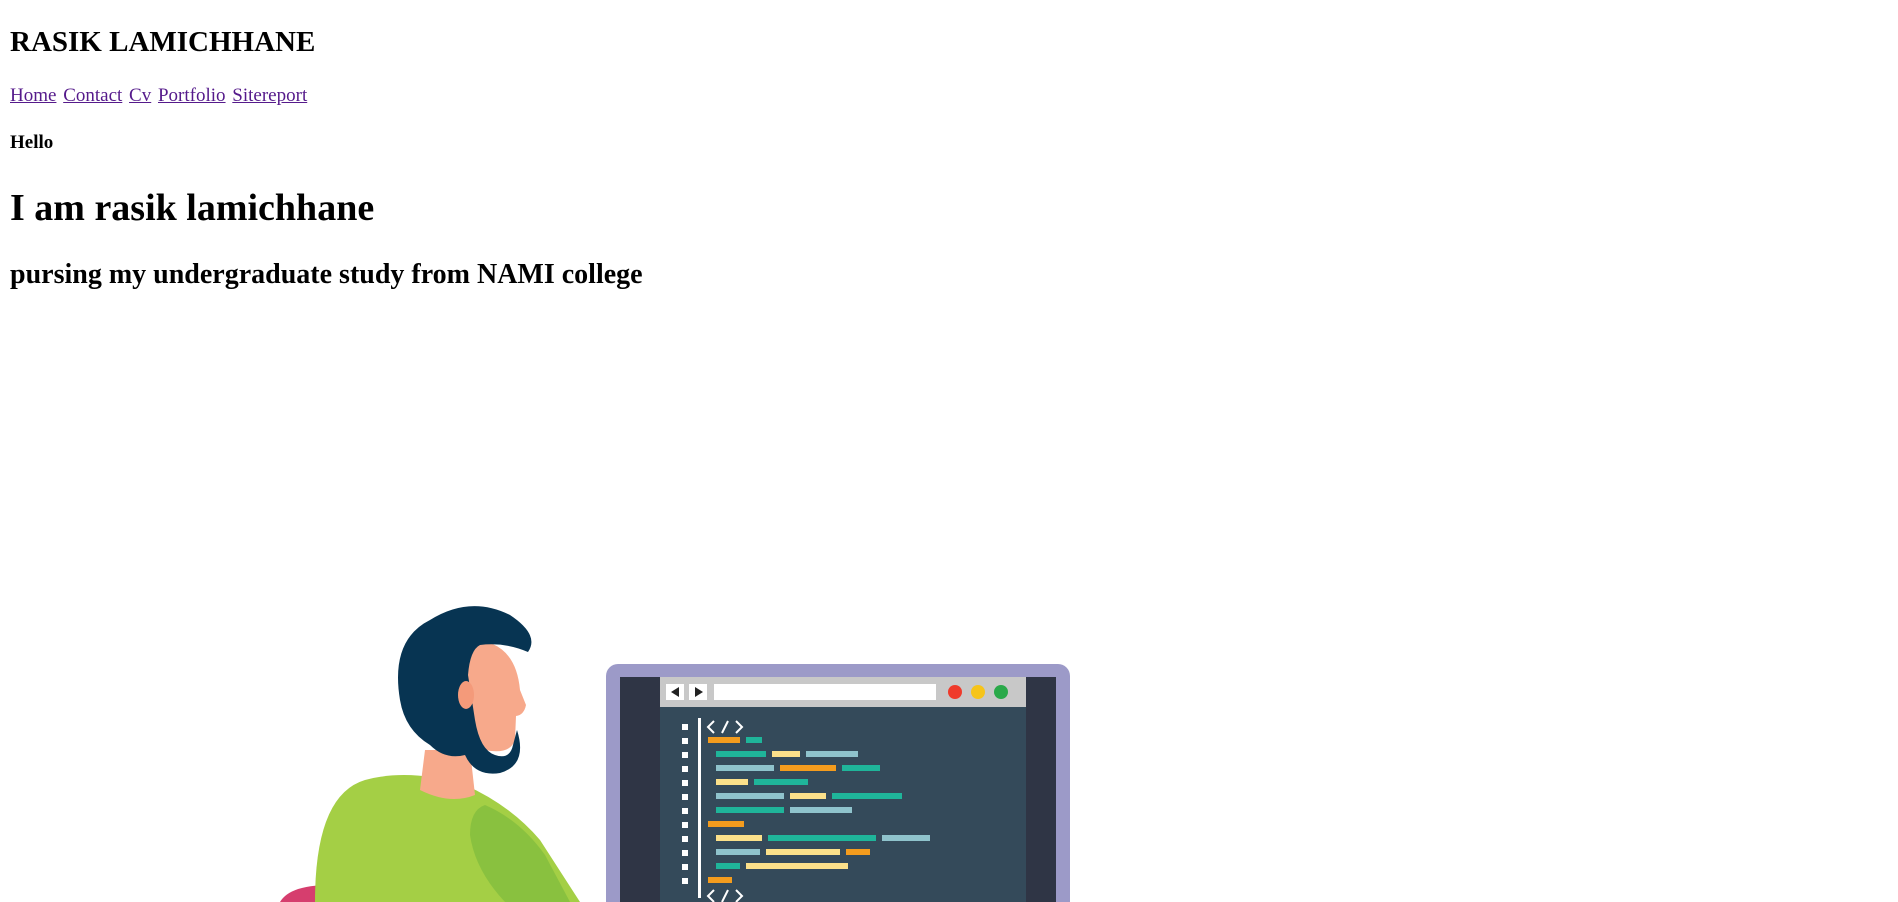 The height and width of the screenshot is (902, 1898). Describe the element at coordinates (92, 95) in the screenshot. I see `nav-link-contact: Contact` at that location.